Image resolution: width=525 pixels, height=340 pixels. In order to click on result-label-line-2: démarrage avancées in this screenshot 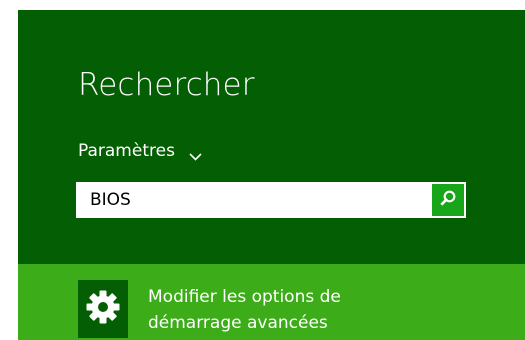, I will do `click(238, 323)`.